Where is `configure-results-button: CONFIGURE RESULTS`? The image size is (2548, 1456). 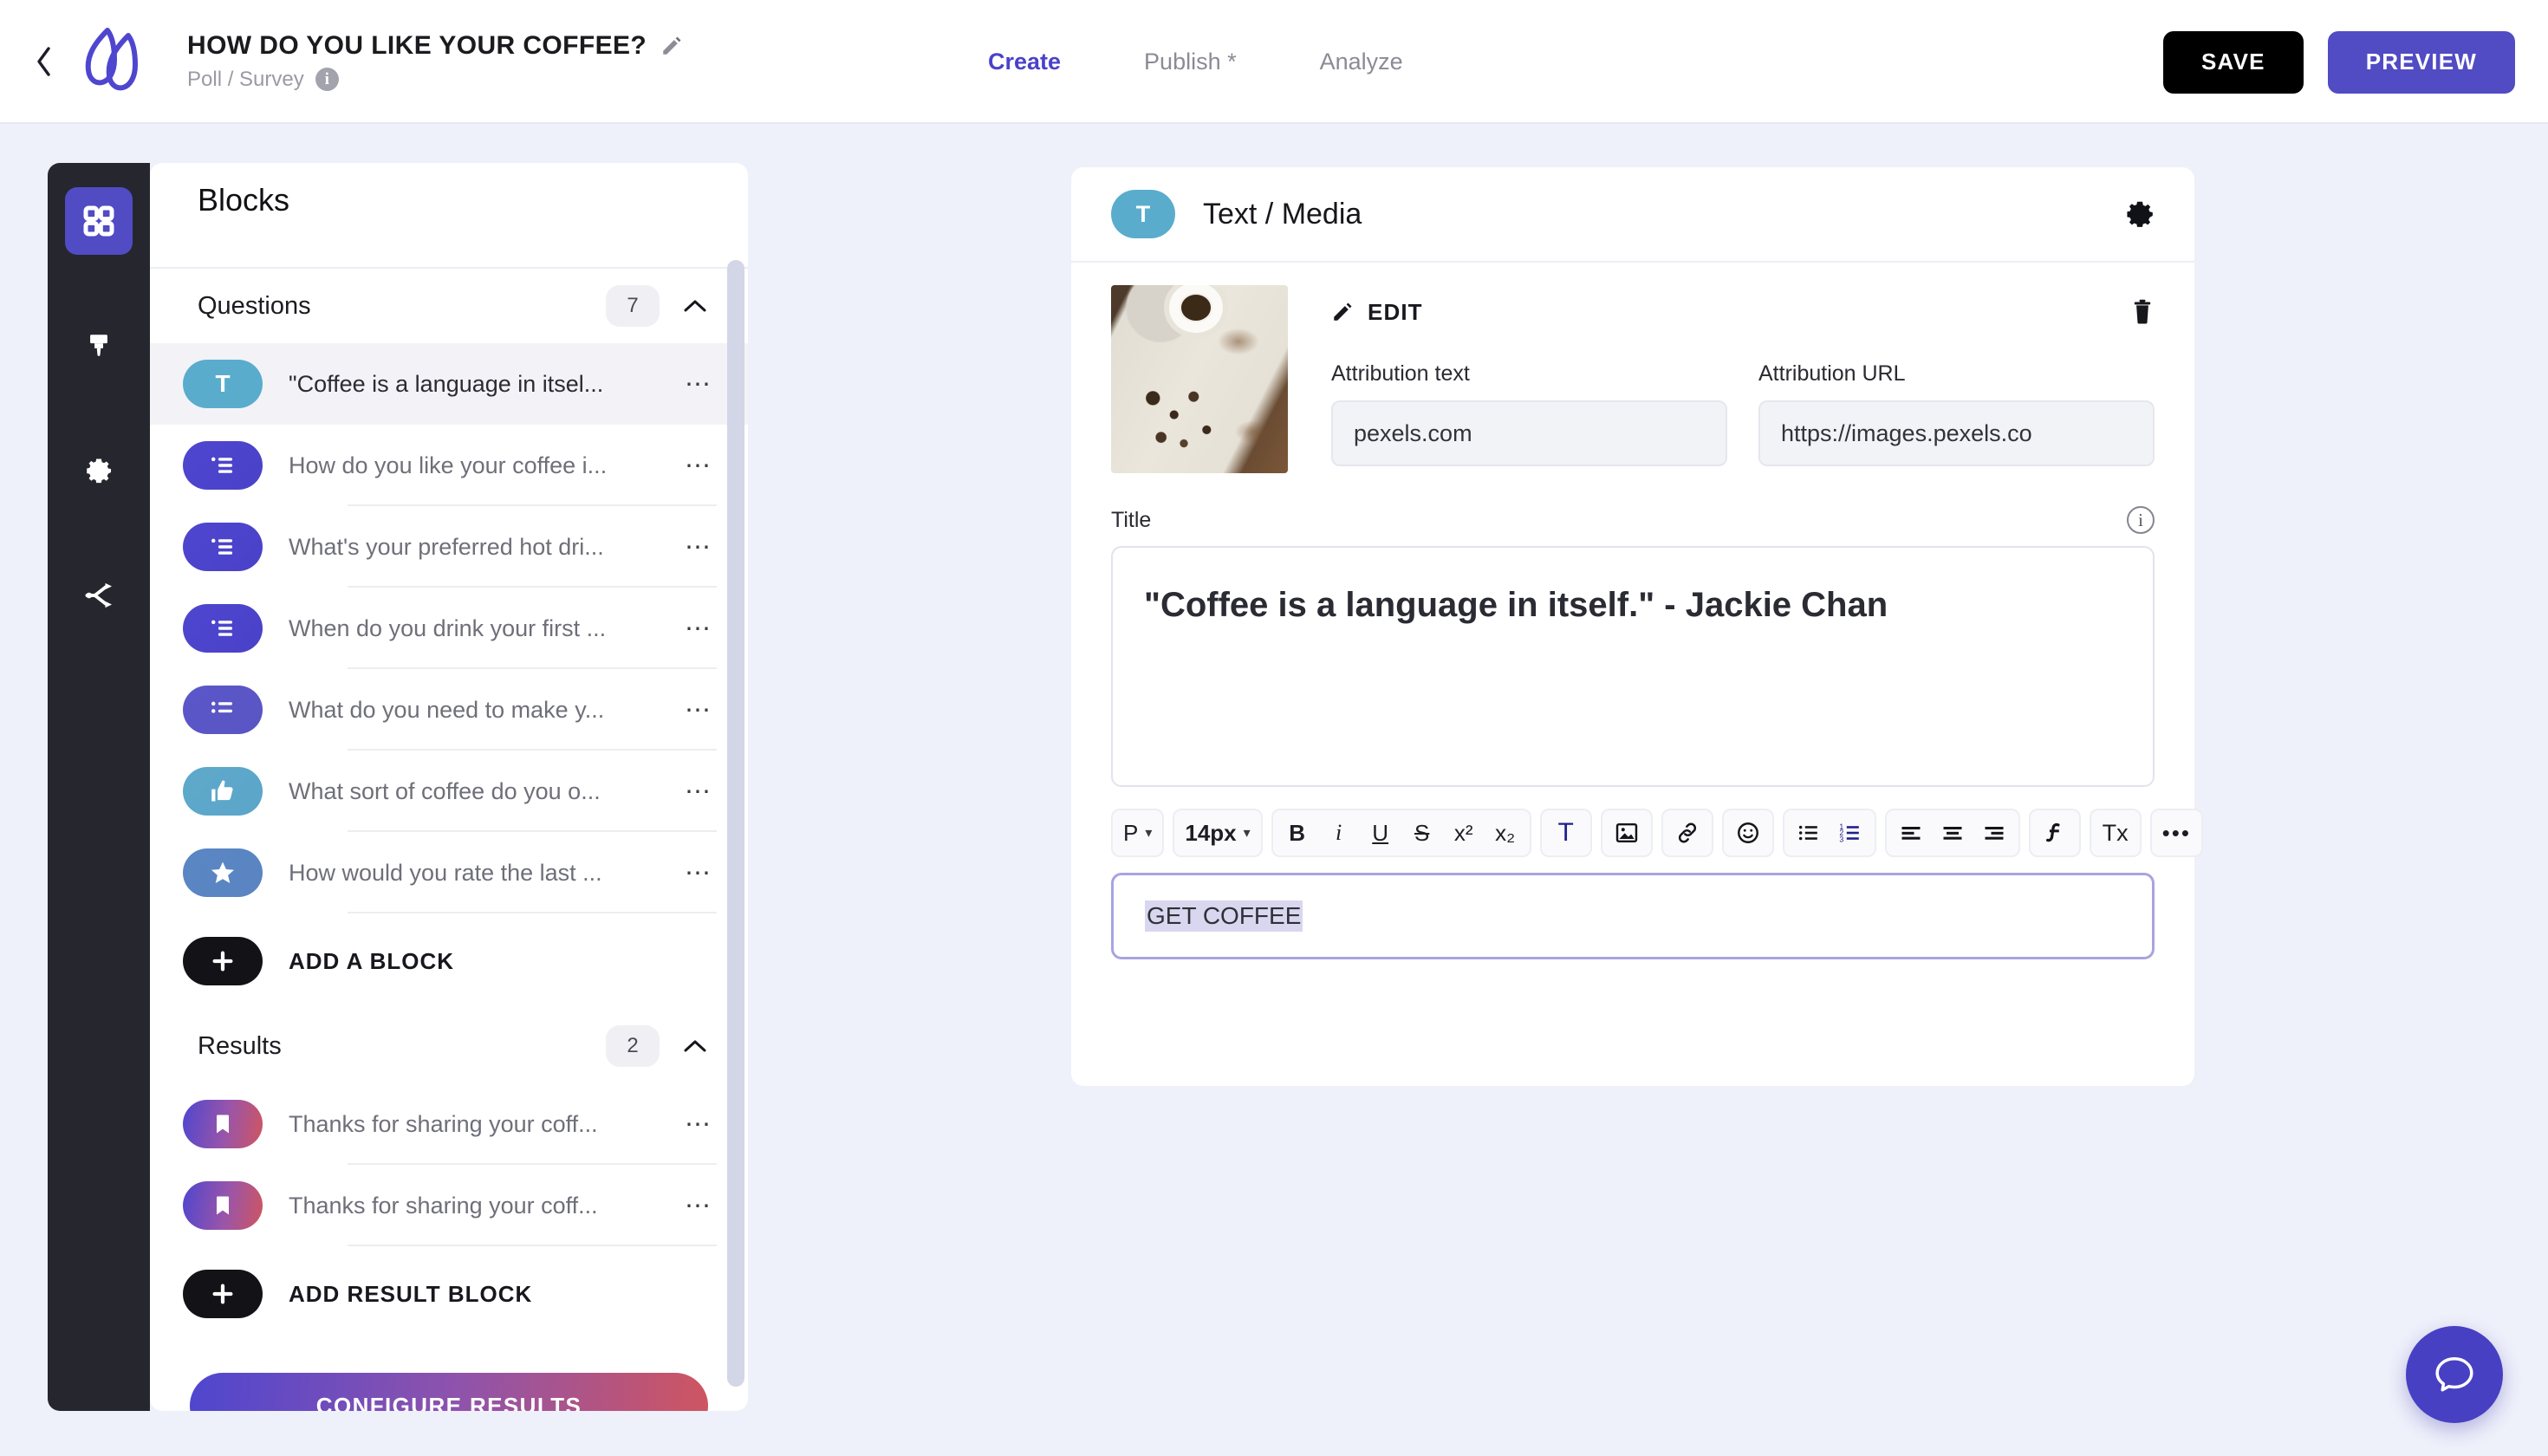
configure-results-button: CONFIGURE RESULTS is located at coordinates (449, 1392).